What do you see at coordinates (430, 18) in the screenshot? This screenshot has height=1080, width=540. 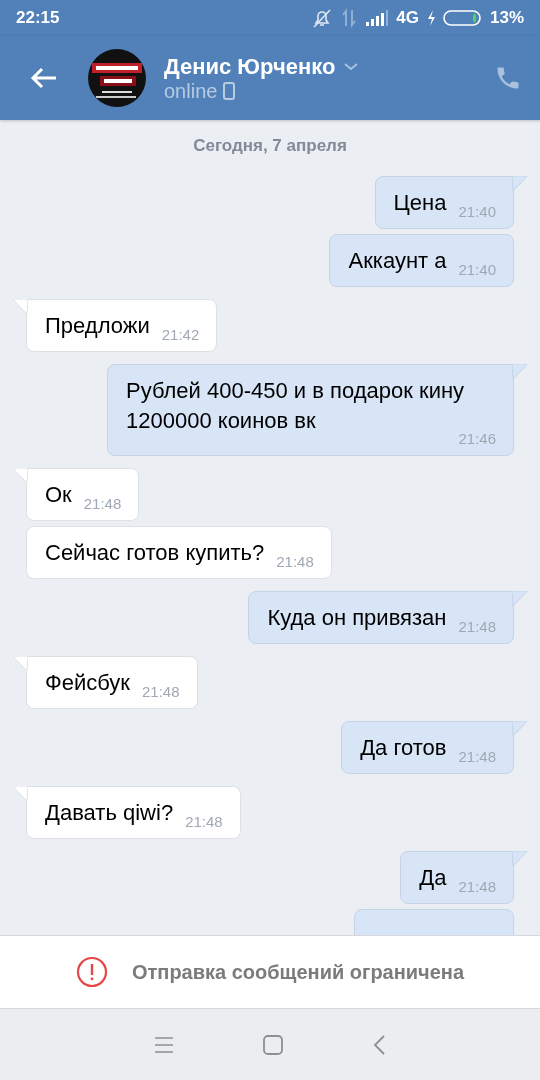 I see `bolt-icon` at bounding box center [430, 18].